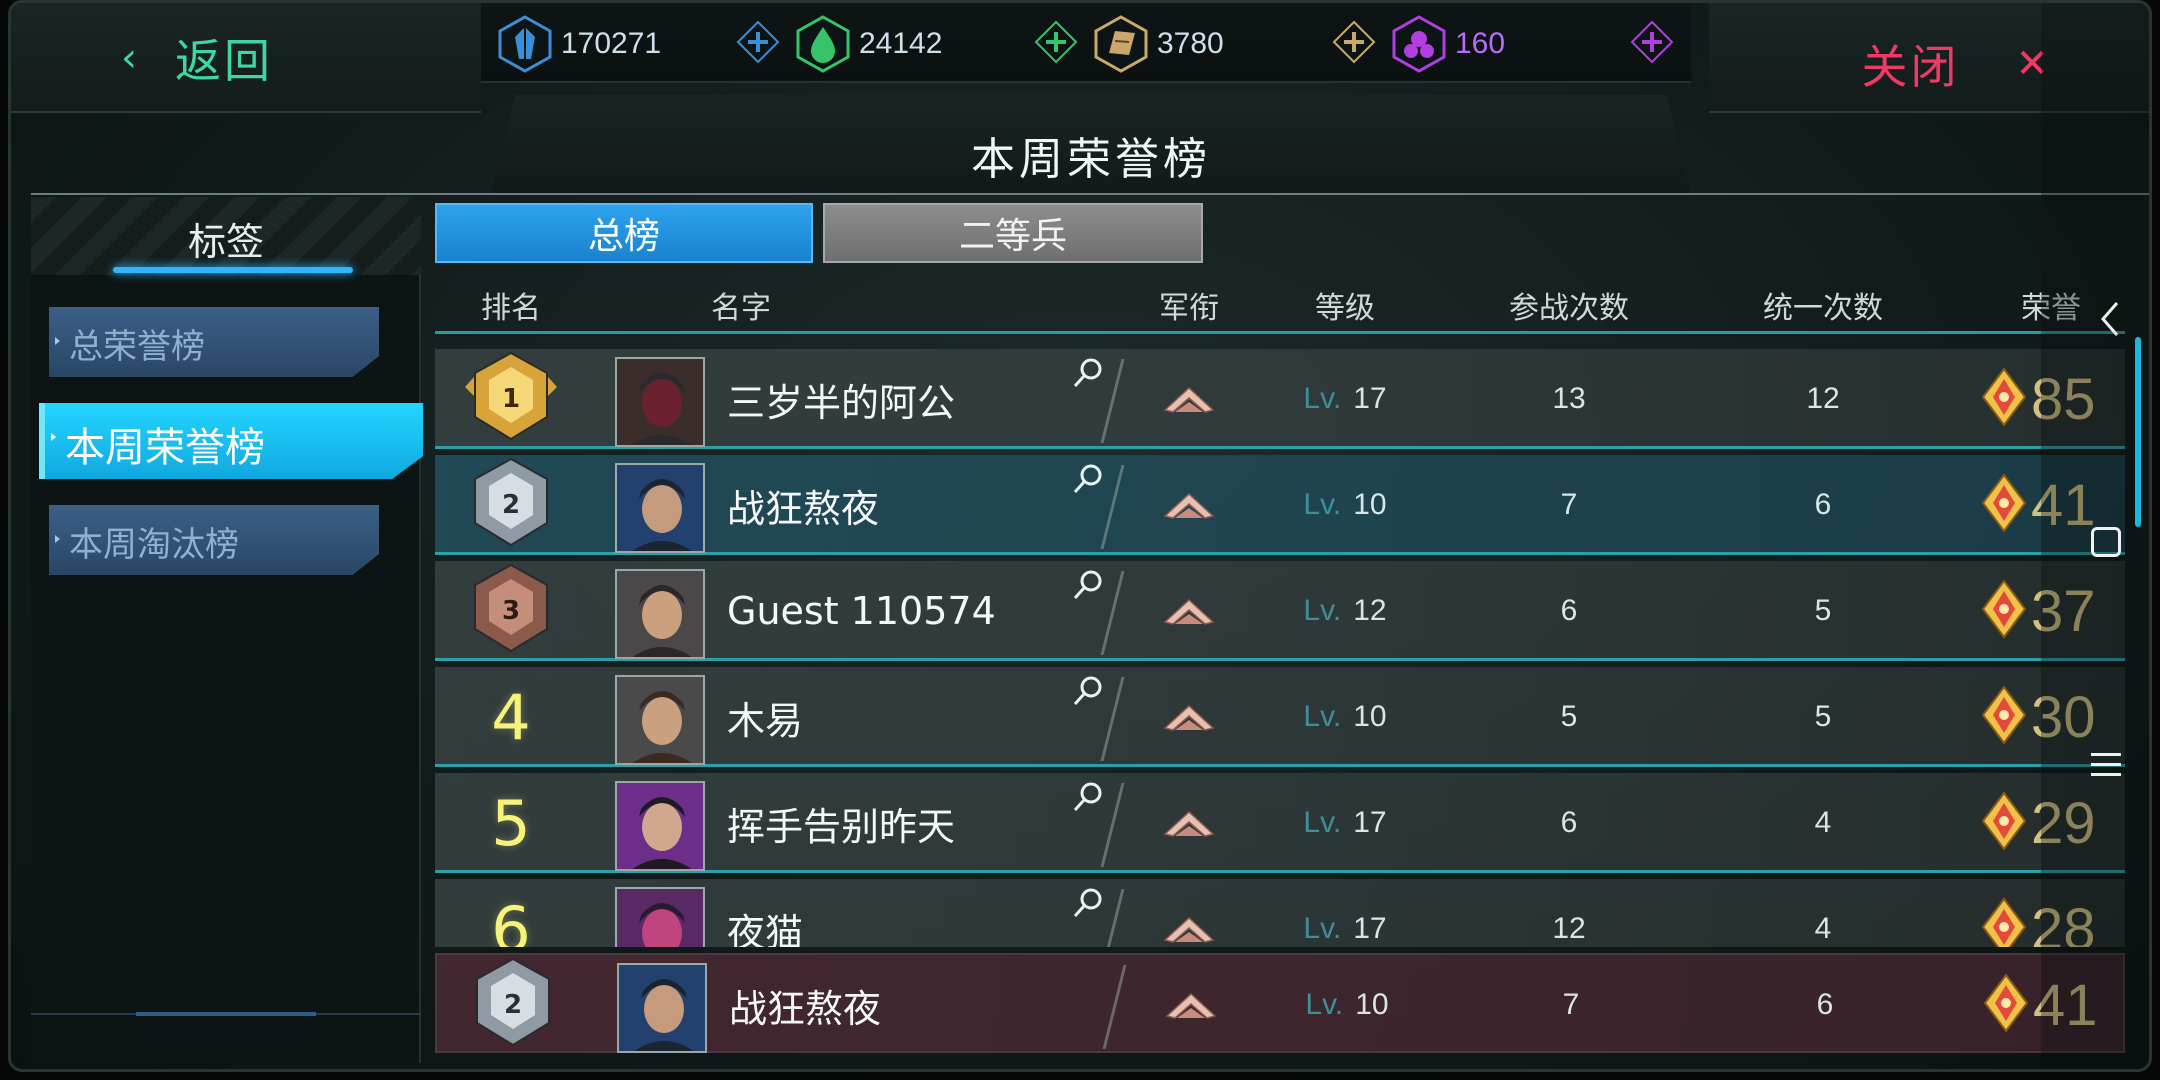  What do you see at coordinates (511, 308) in the screenshot?
I see `column-header-rank: 排名` at bounding box center [511, 308].